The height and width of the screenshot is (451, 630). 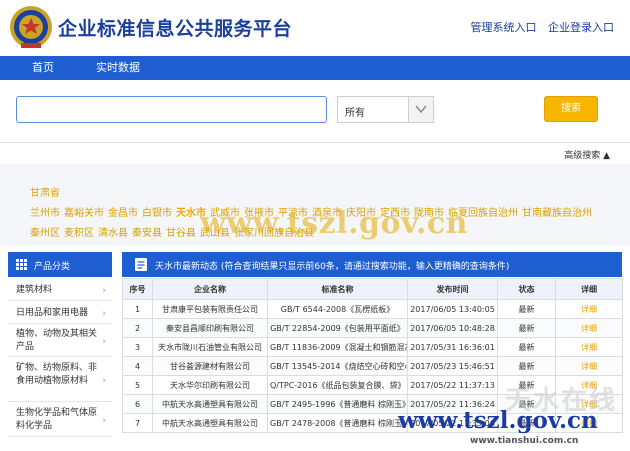 I want to click on site-title: 企业标准信息公共服务平台, so click(x=175, y=29).